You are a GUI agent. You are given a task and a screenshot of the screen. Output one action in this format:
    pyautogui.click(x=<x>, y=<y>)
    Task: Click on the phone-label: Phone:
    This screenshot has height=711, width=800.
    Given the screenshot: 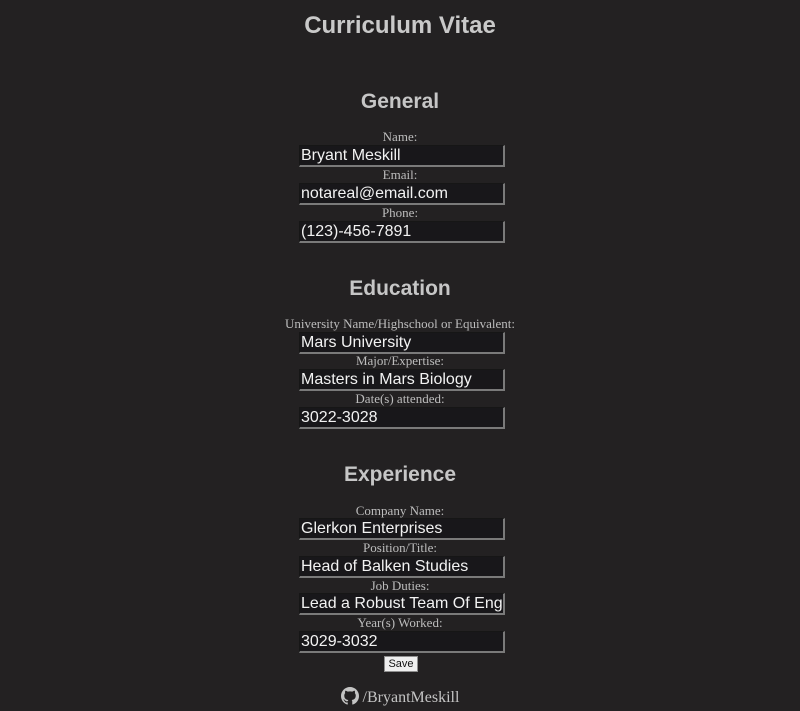 What is the action you would take?
    pyautogui.click(x=400, y=212)
    